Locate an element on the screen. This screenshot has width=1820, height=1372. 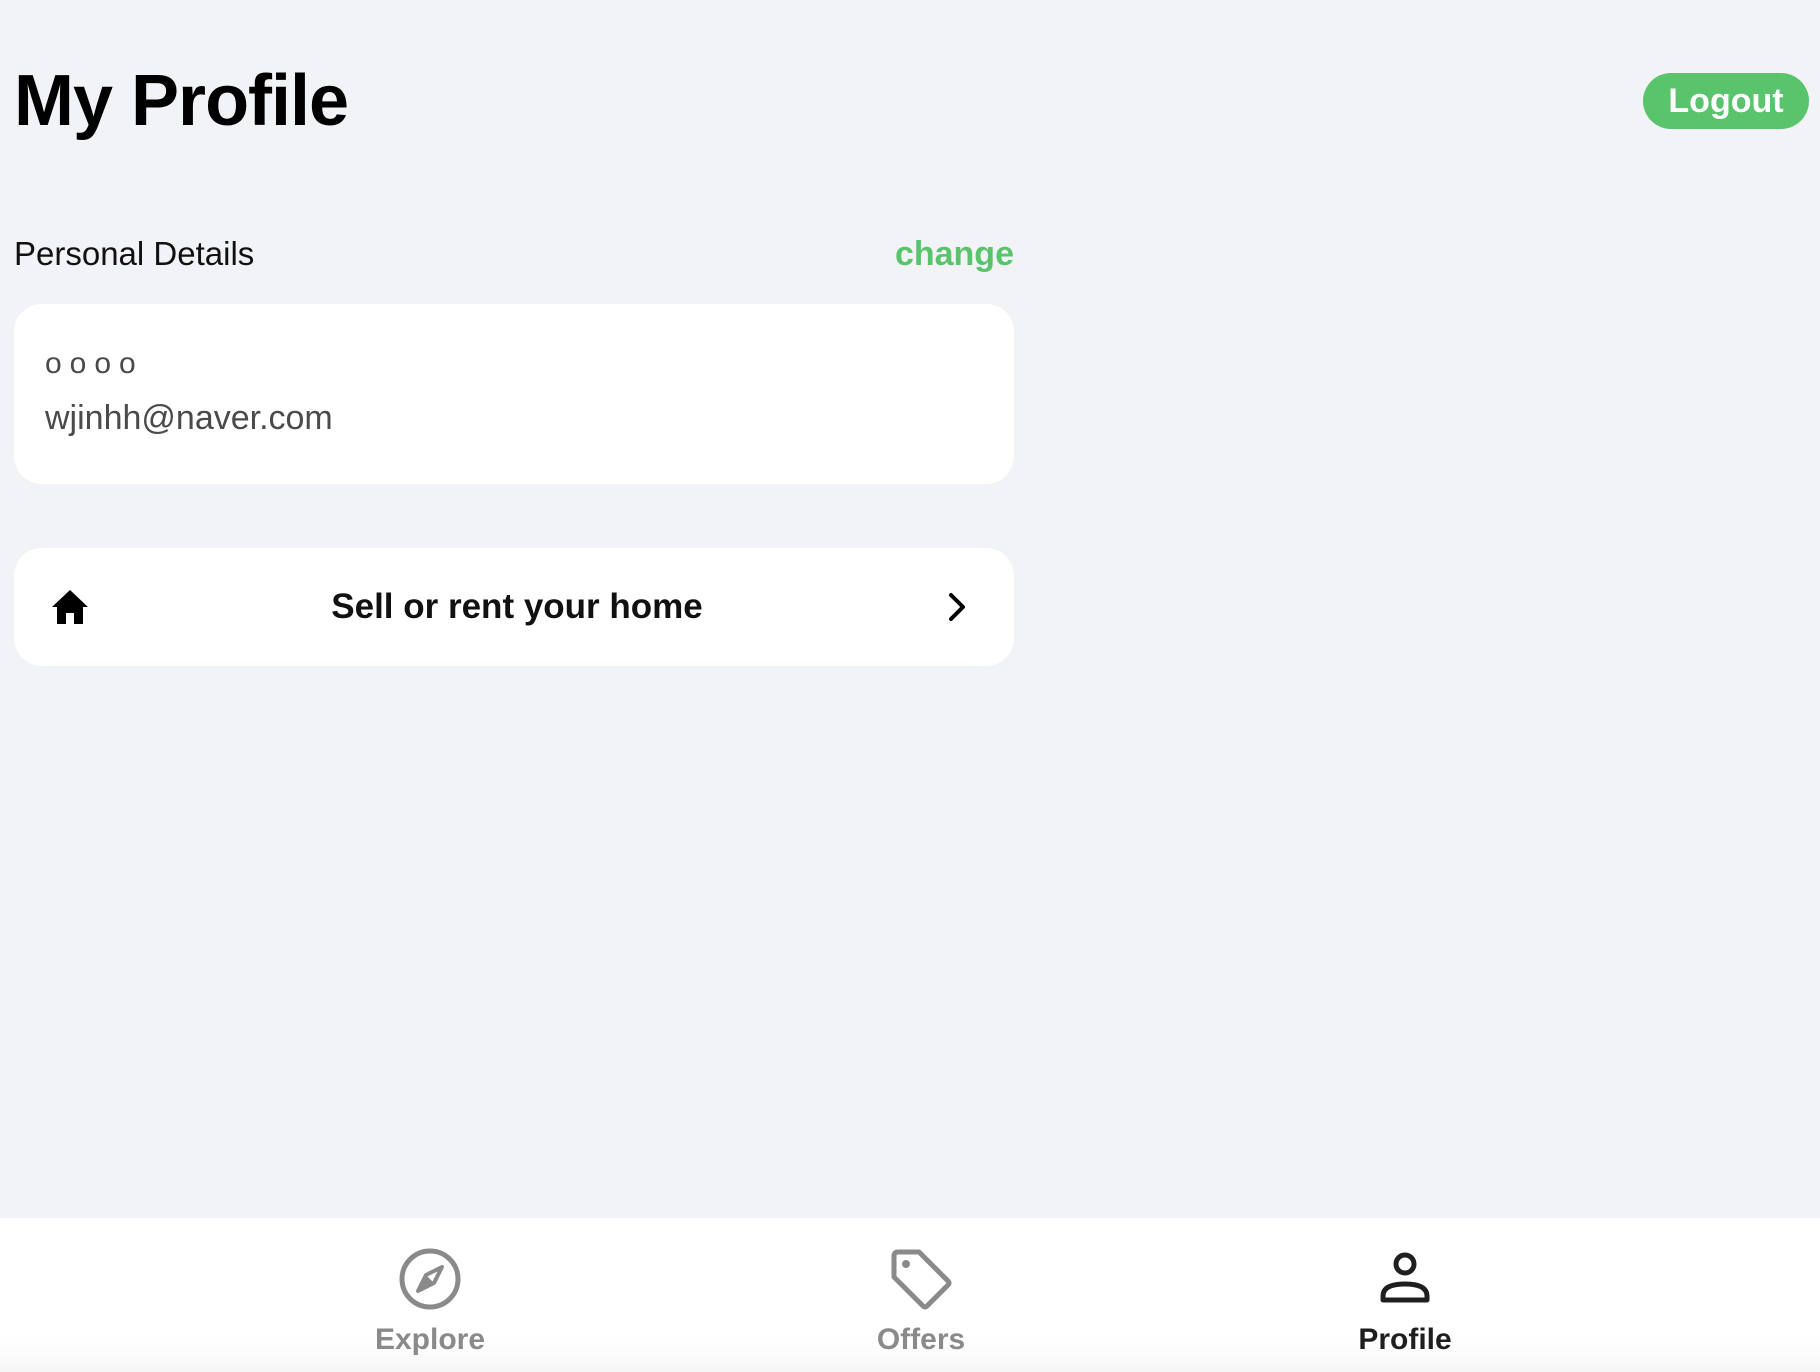
sell-or-rent-home-label: Sell or rent your home is located at coordinates (517, 606).